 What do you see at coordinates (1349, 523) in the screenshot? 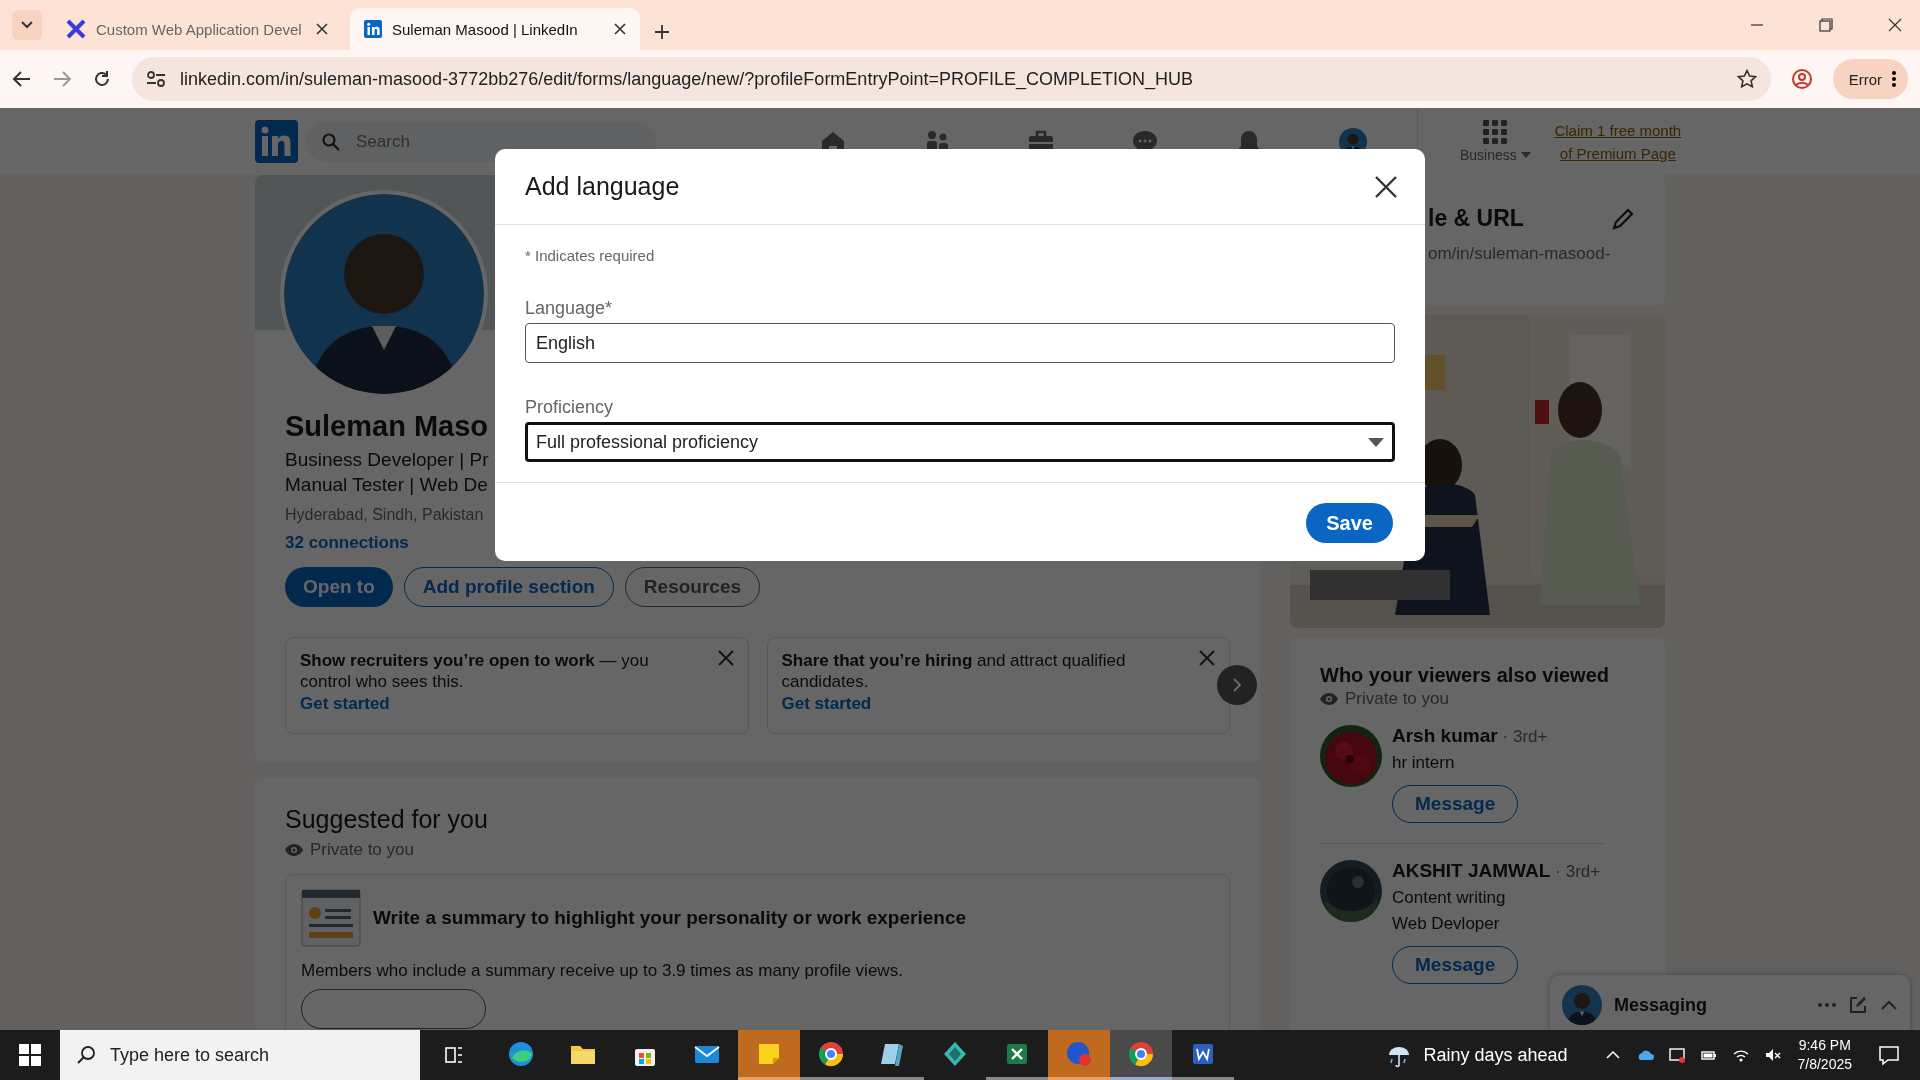
I see `save-button: Save` at bounding box center [1349, 523].